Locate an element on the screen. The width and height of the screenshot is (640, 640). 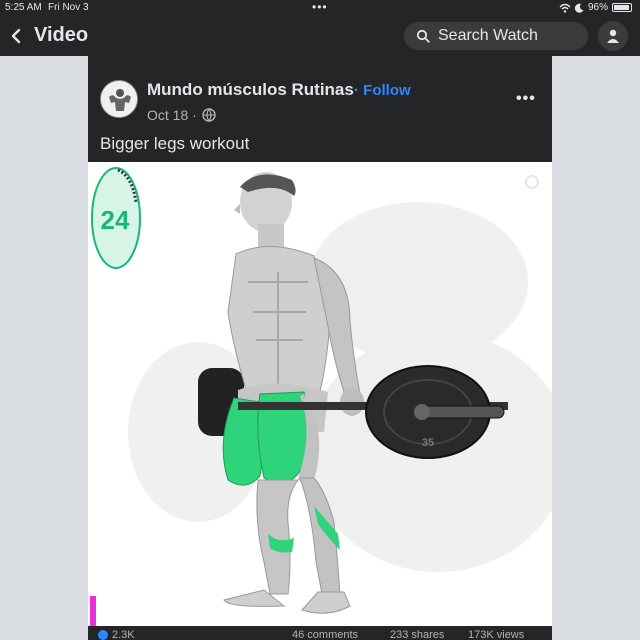
status-indicators: 96% is located at coordinates (595, 7).